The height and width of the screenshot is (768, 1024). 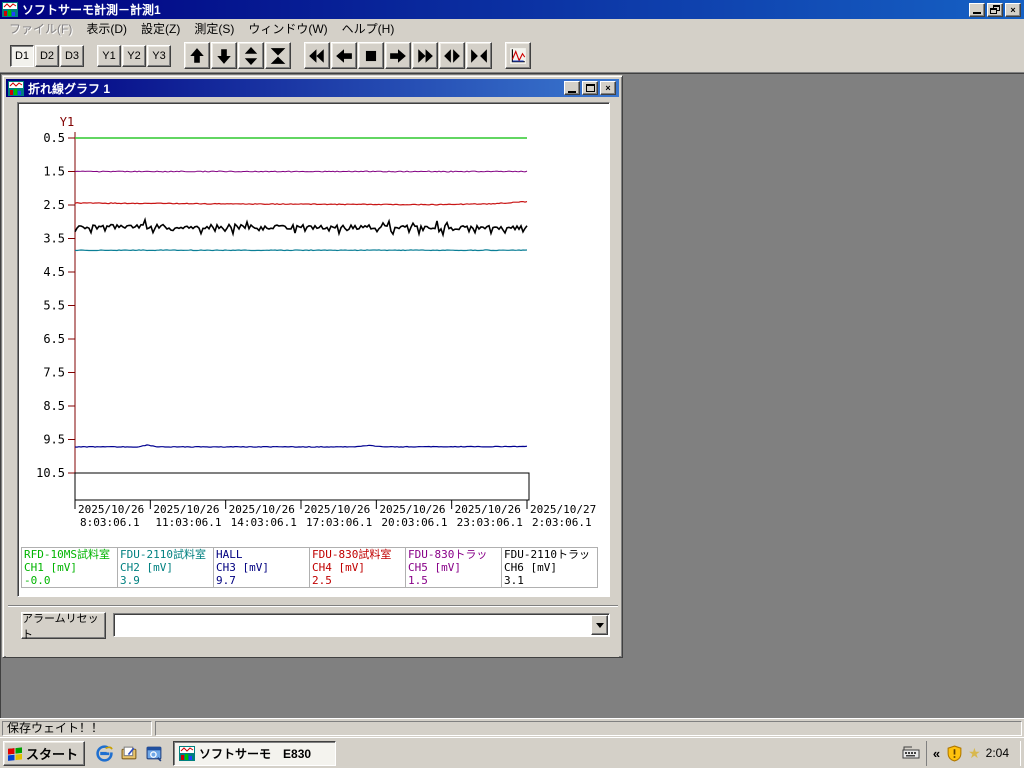 What do you see at coordinates (44, 753) in the screenshot?
I see `start-button: スタート` at bounding box center [44, 753].